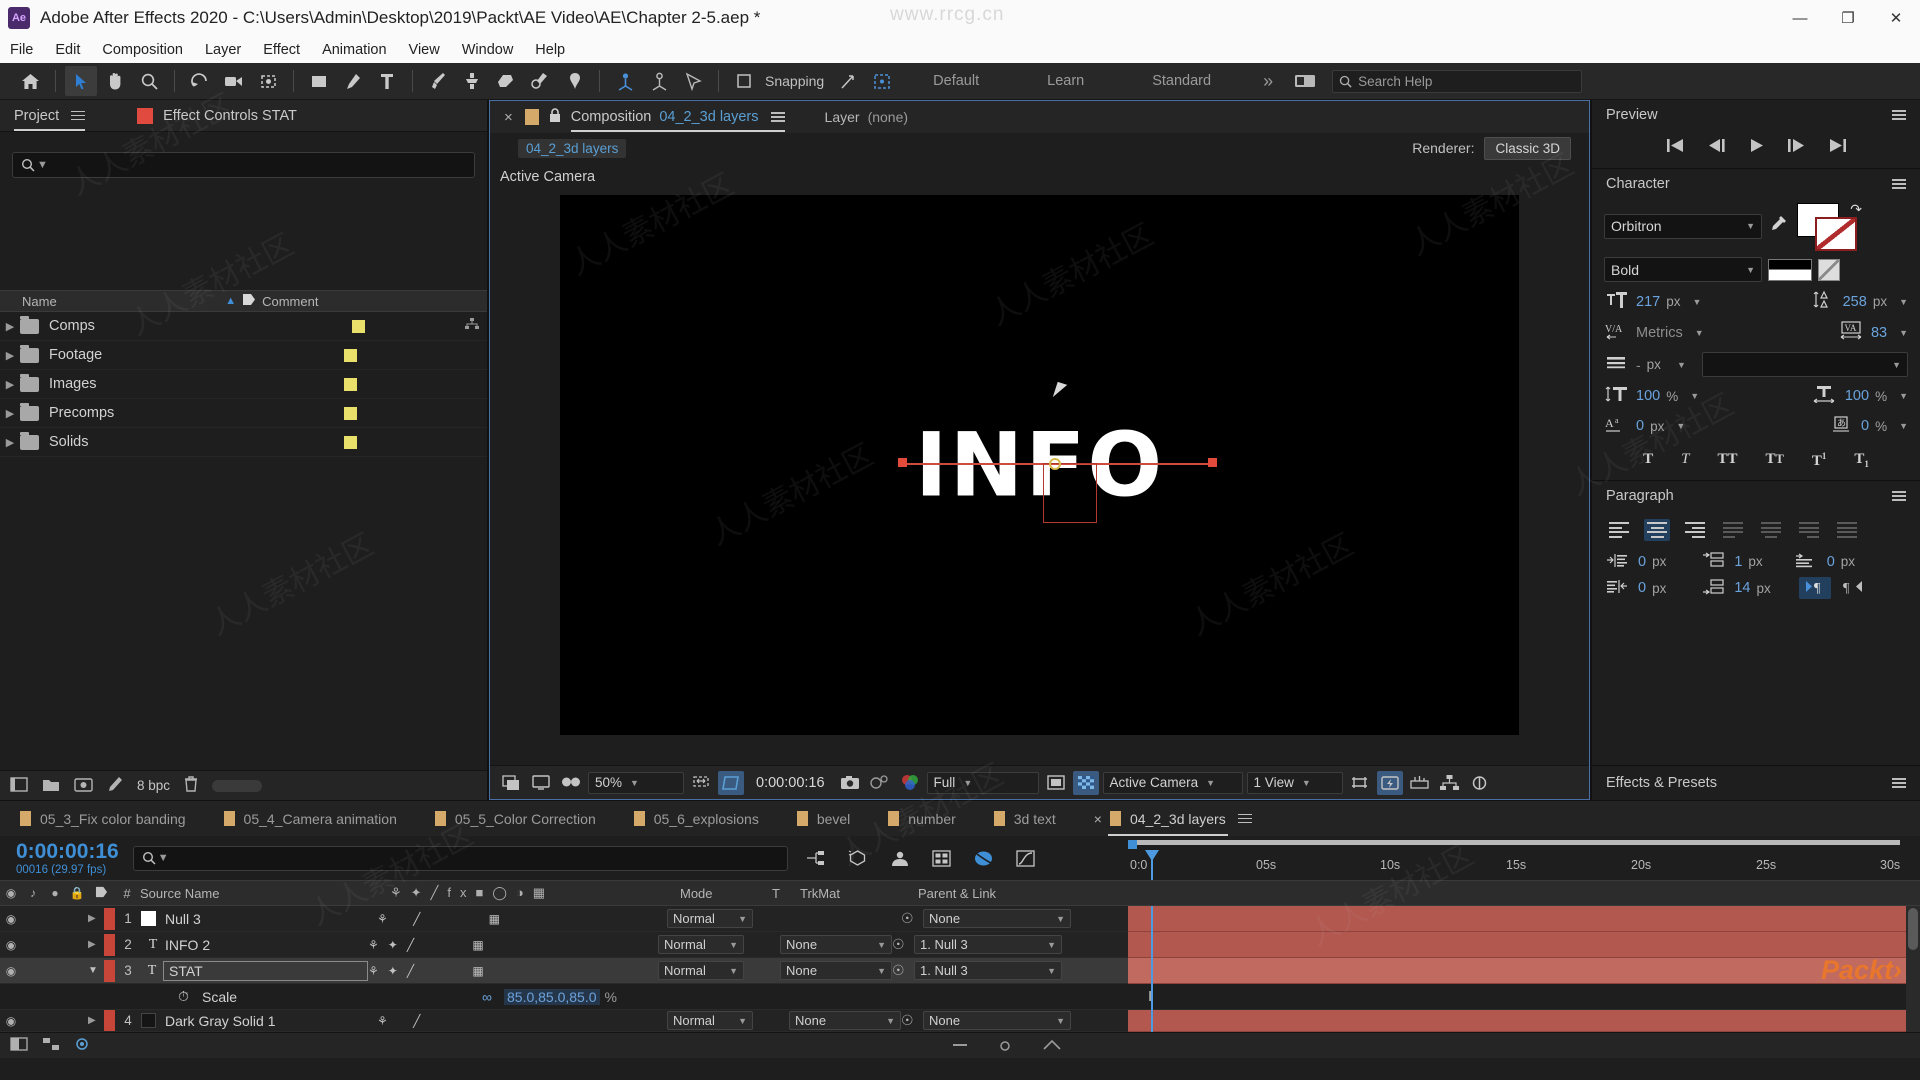  Describe the element at coordinates (1389, 782) in the screenshot. I see `fast-previews-icon` at that location.